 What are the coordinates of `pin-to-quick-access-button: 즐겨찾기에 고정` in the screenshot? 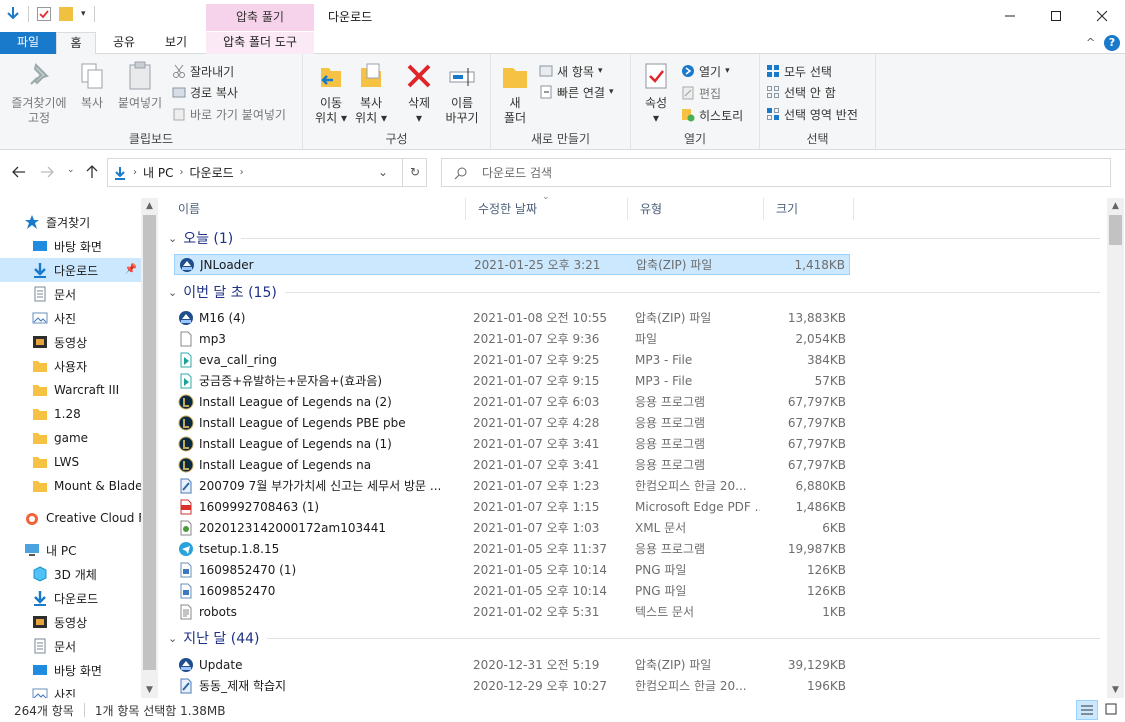 It's located at (39, 93).